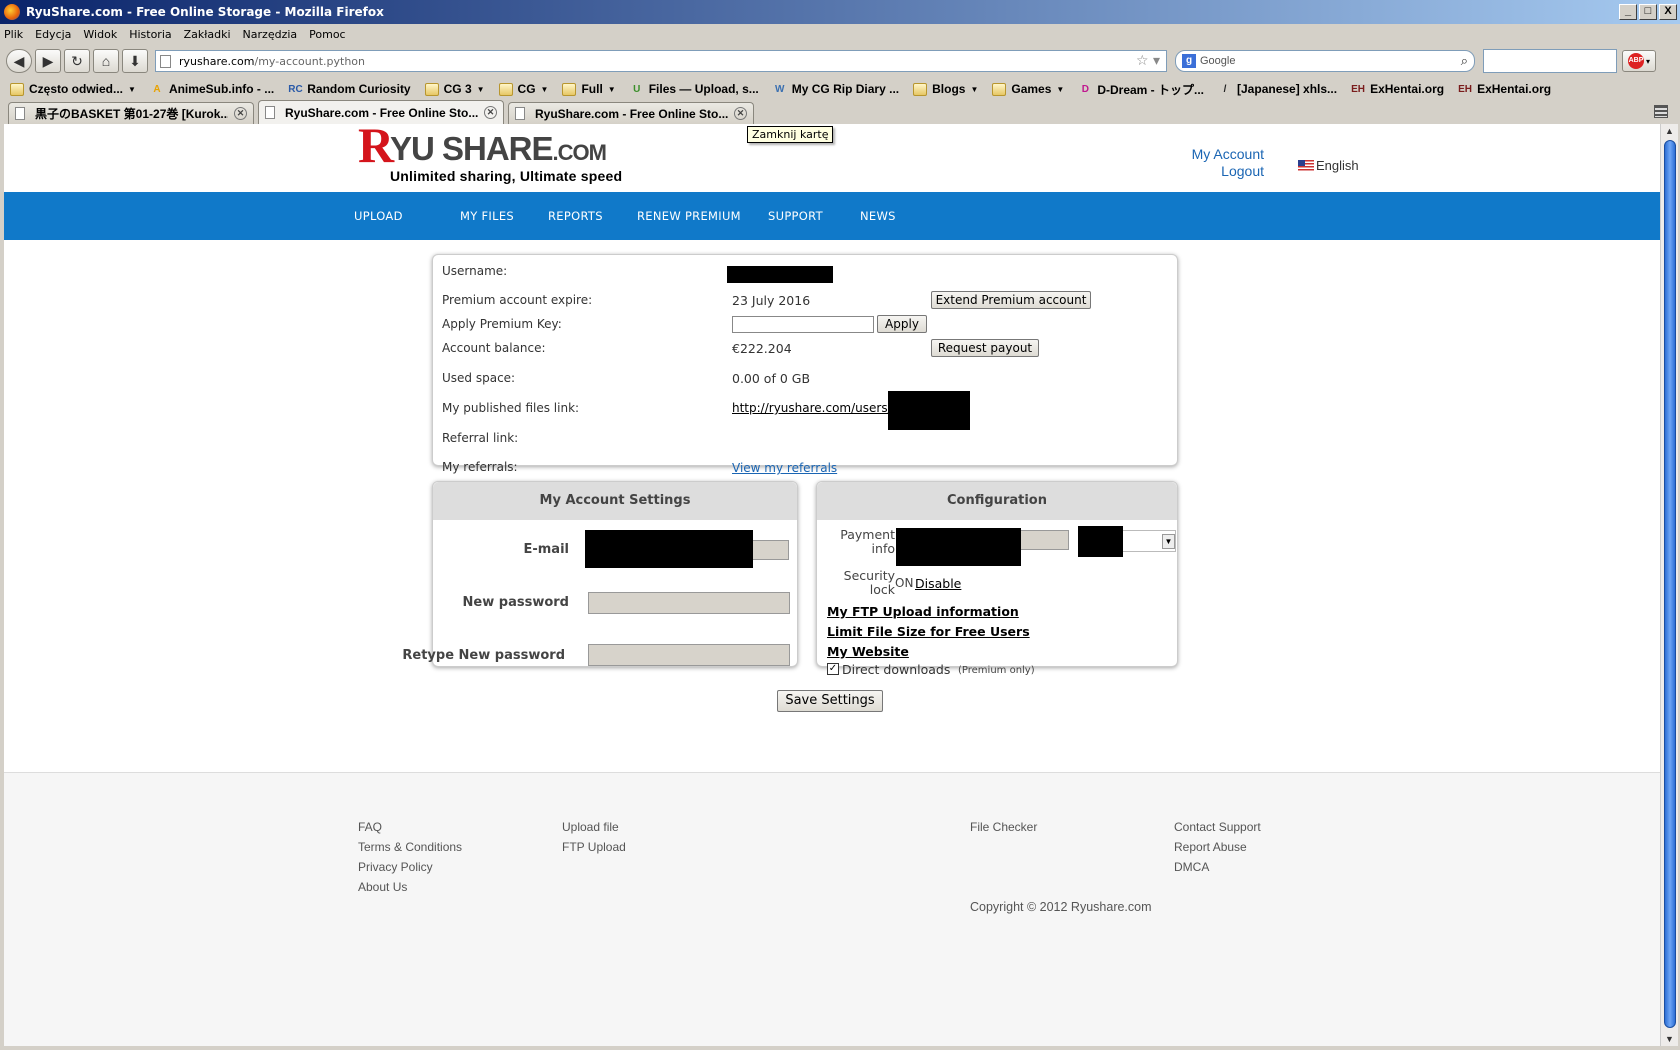 The height and width of the screenshot is (1050, 1680). I want to click on save-settings-button: Save Settings, so click(830, 701).